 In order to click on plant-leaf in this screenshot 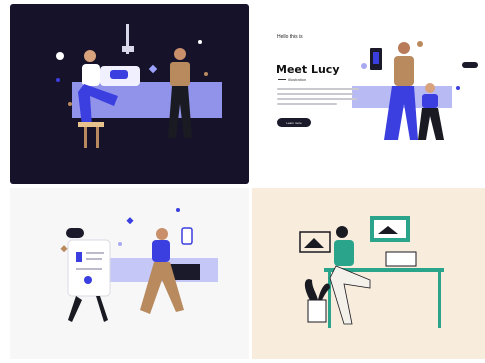, I will do `click(311, 289)`.